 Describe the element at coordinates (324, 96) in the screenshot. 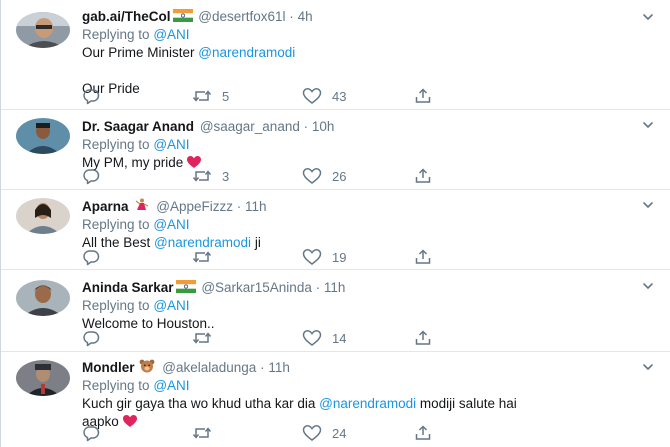

I see `like-button: 43` at that location.